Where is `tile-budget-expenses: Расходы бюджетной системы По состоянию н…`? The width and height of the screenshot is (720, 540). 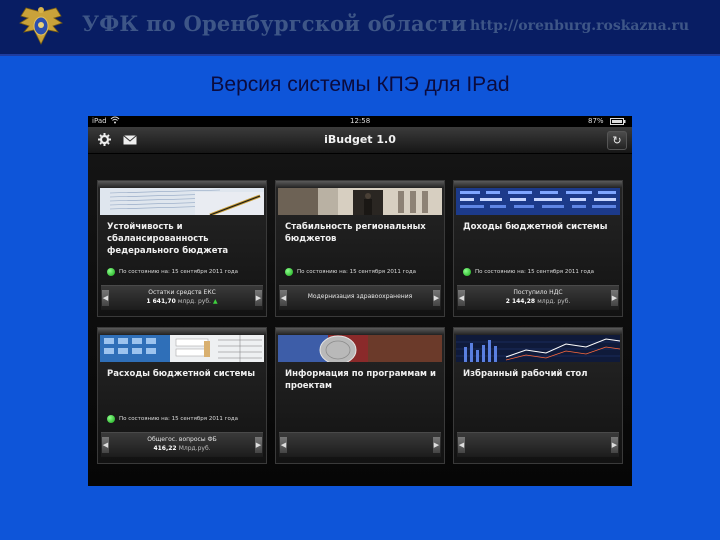 tile-budget-expenses: Расходы бюджетной системы По состоянию н… is located at coordinates (182, 395).